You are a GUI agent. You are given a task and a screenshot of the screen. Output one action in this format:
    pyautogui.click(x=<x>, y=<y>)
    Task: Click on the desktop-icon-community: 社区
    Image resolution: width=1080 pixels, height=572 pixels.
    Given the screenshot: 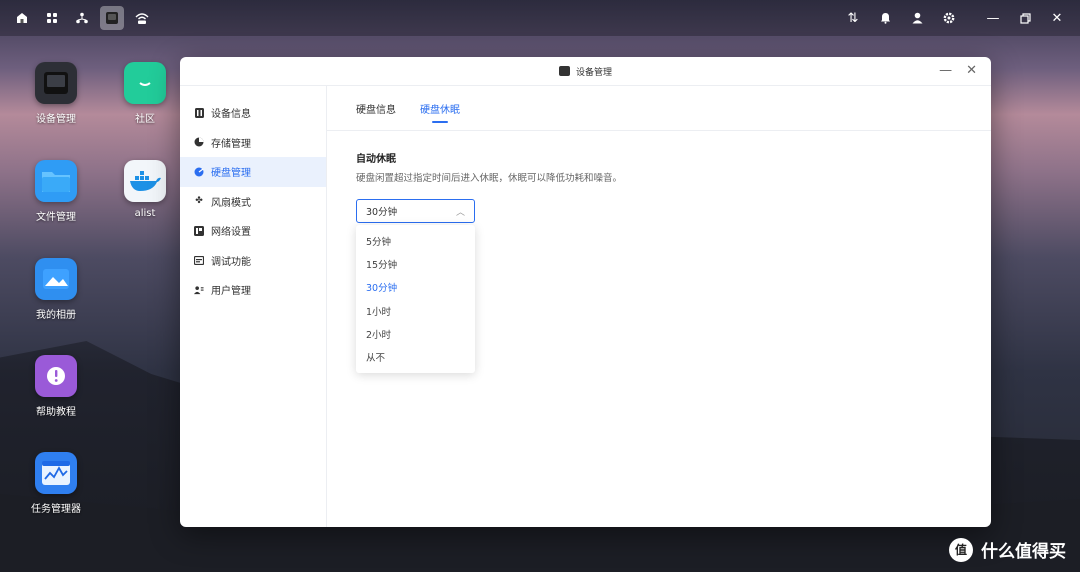 What is the action you would take?
    pyautogui.click(x=145, y=93)
    